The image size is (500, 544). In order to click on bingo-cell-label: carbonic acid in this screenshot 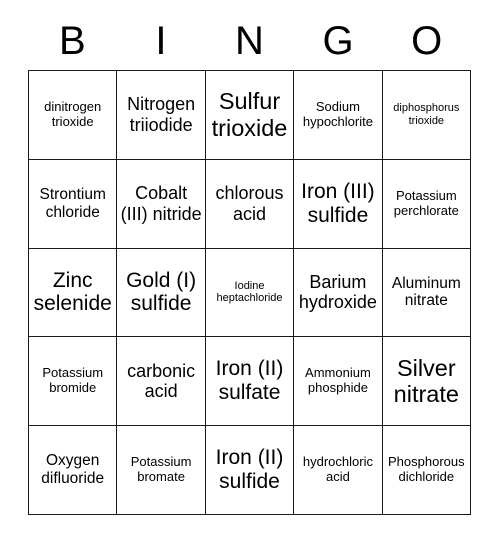, I will do `click(161, 381)`.